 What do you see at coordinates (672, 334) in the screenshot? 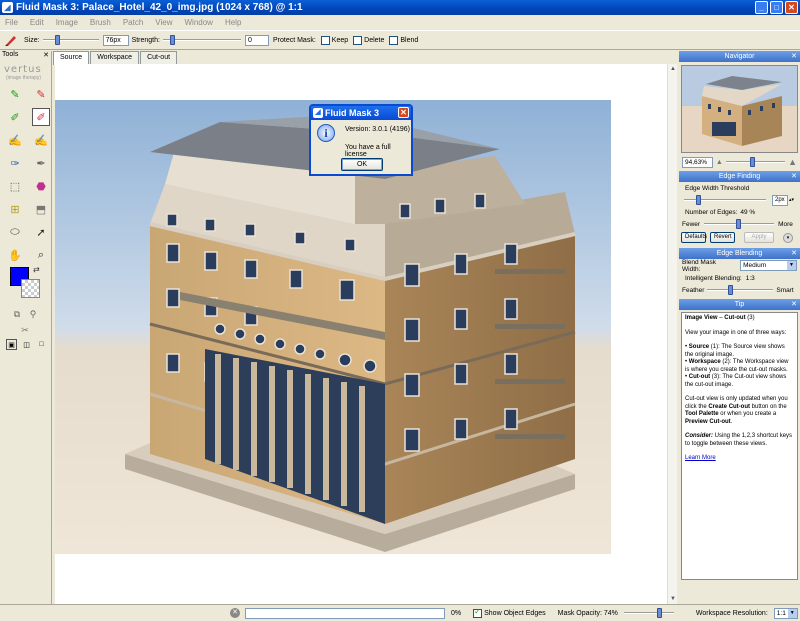
I see `vertical-scrollbar: ▲ ▼` at bounding box center [672, 334].